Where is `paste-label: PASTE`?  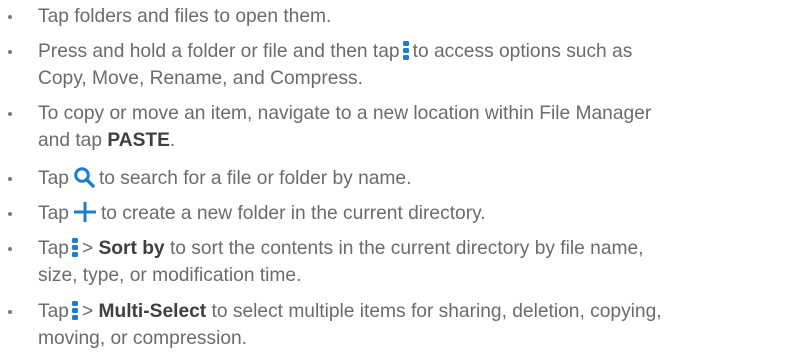
paste-label: PASTE is located at coordinates (138, 140).